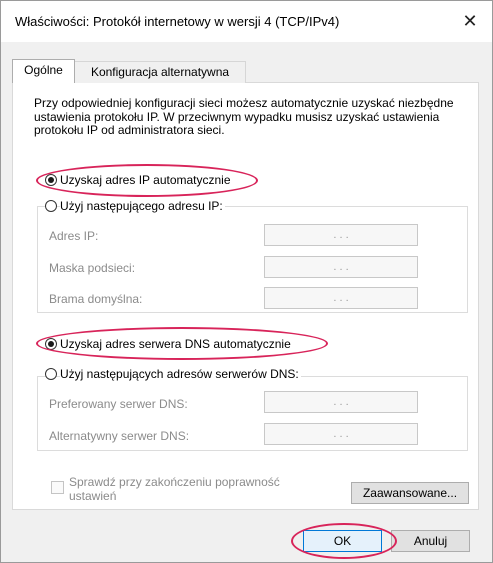  What do you see at coordinates (119, 436) in the screenshot?
I see `alternate-dns-label: Alternatywny serwer DNS:` at bounding box center [119, 436].